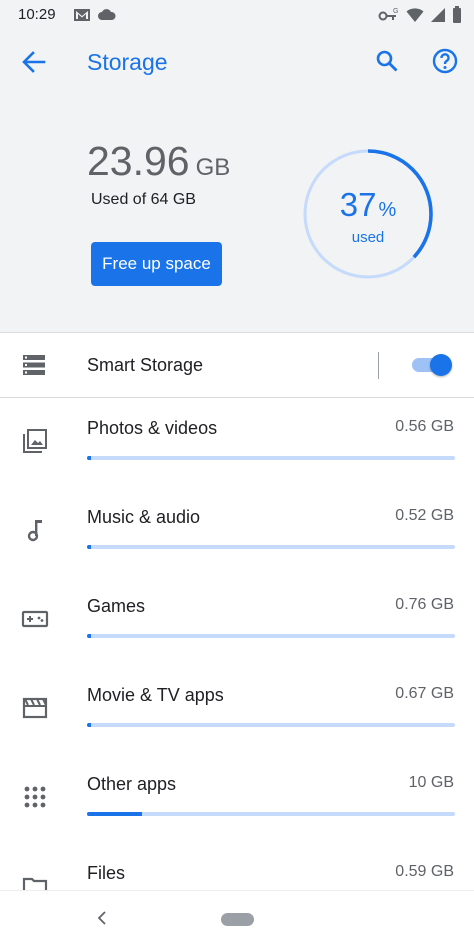  I want to click on smart-storage-toggle, so click(431, 365).